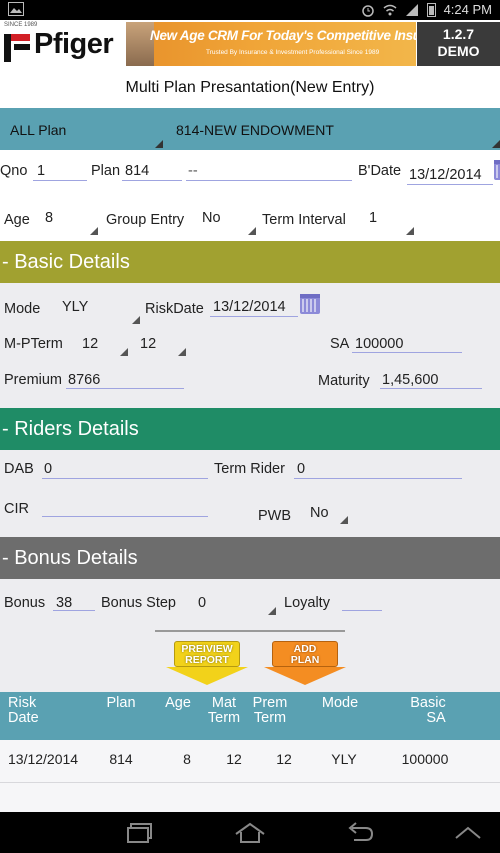  I want to click on term-rider-input: 0, so click(301, 469).